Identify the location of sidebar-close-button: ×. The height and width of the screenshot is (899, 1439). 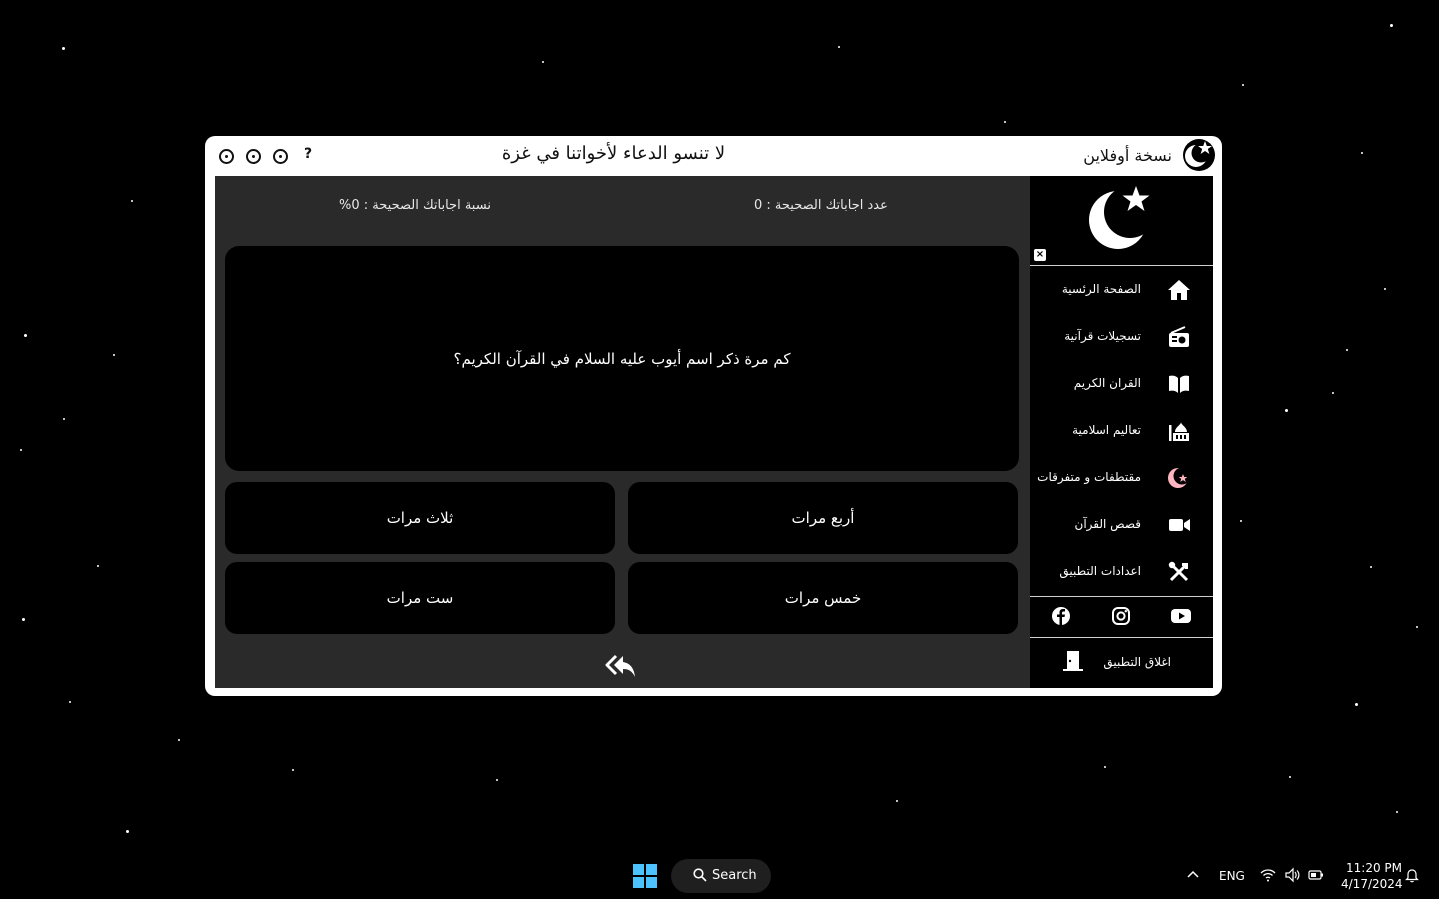
(1040, 255).